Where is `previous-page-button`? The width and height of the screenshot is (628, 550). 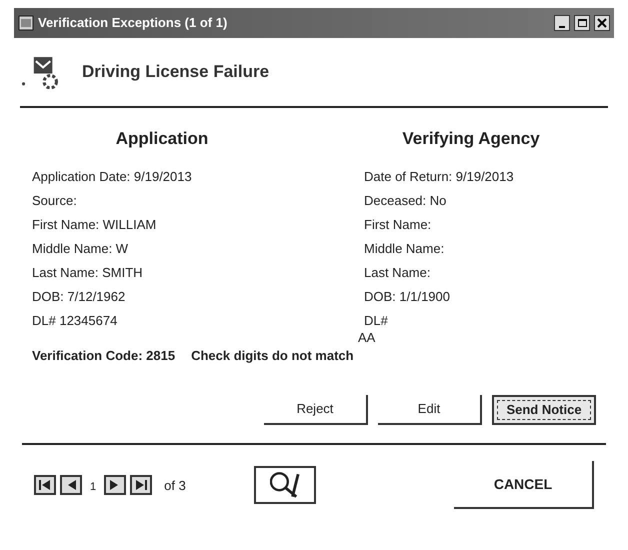
previous-page-button is located at coordinates (71, 485).